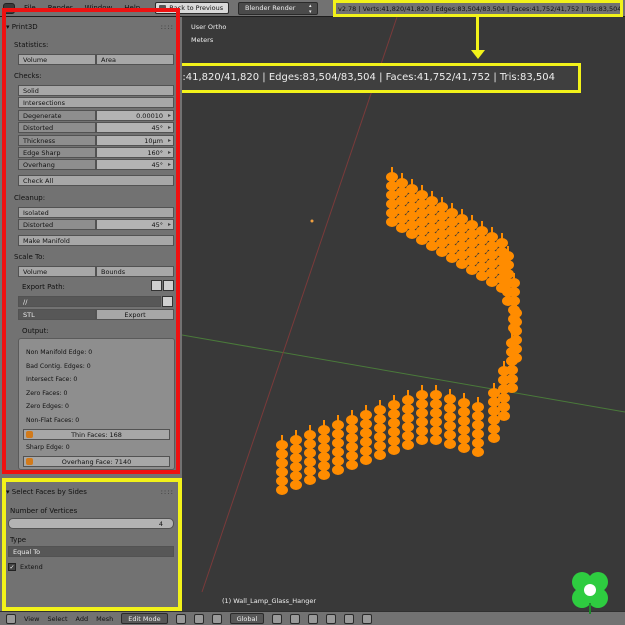 This screenshot has width=625, height=625. Describe the element at coordinates (31, 619) in the screenshot. I see `menu-view: View` at that location.